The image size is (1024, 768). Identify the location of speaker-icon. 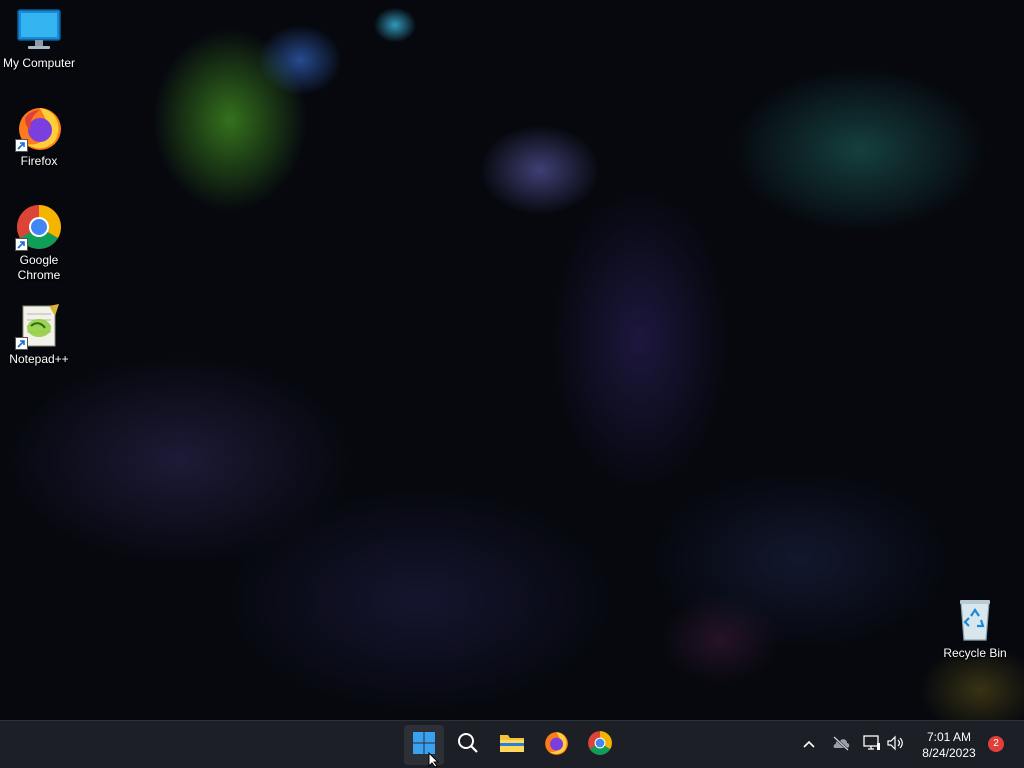
(896, 745).